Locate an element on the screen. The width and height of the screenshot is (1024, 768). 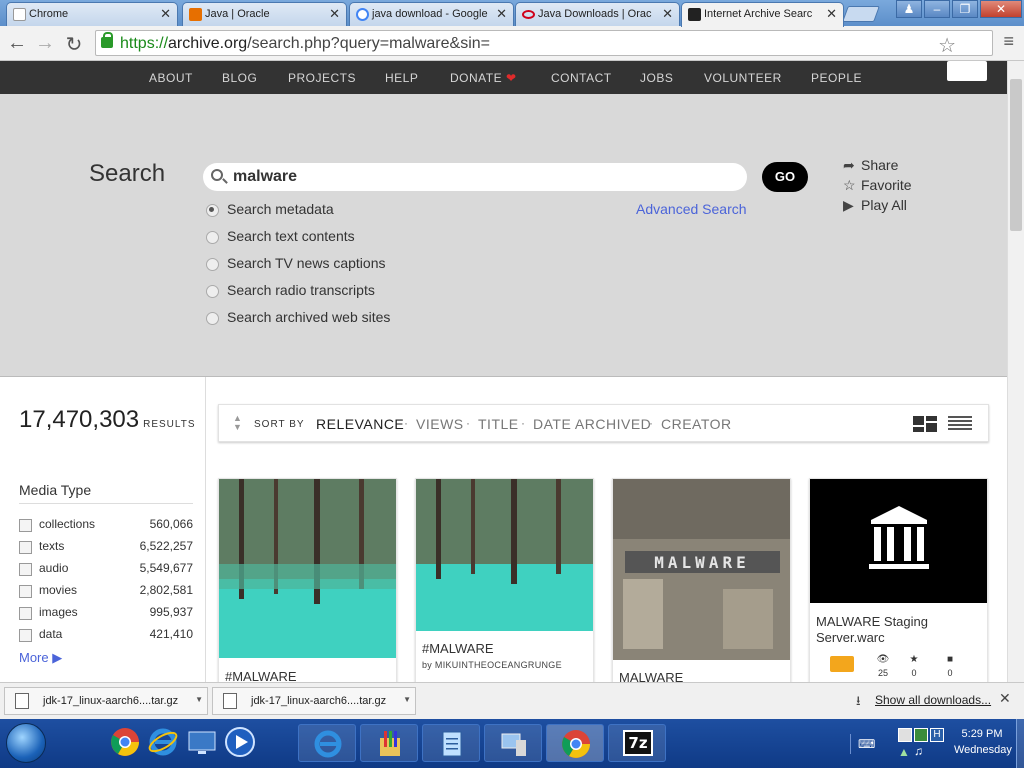
radio-search-tv: Search TV news captions is located at coordinates (296, 263).